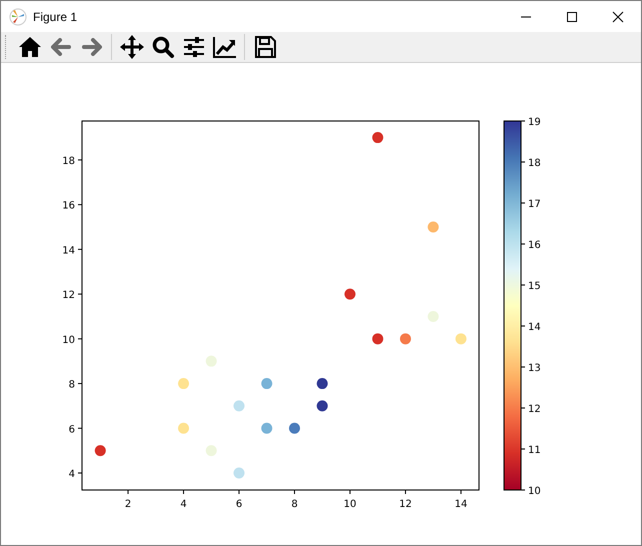 The image size is (642, 546). Describe the element at coordinates (128, 504) in the screenshot. I see `tick-label: 2` at that location.